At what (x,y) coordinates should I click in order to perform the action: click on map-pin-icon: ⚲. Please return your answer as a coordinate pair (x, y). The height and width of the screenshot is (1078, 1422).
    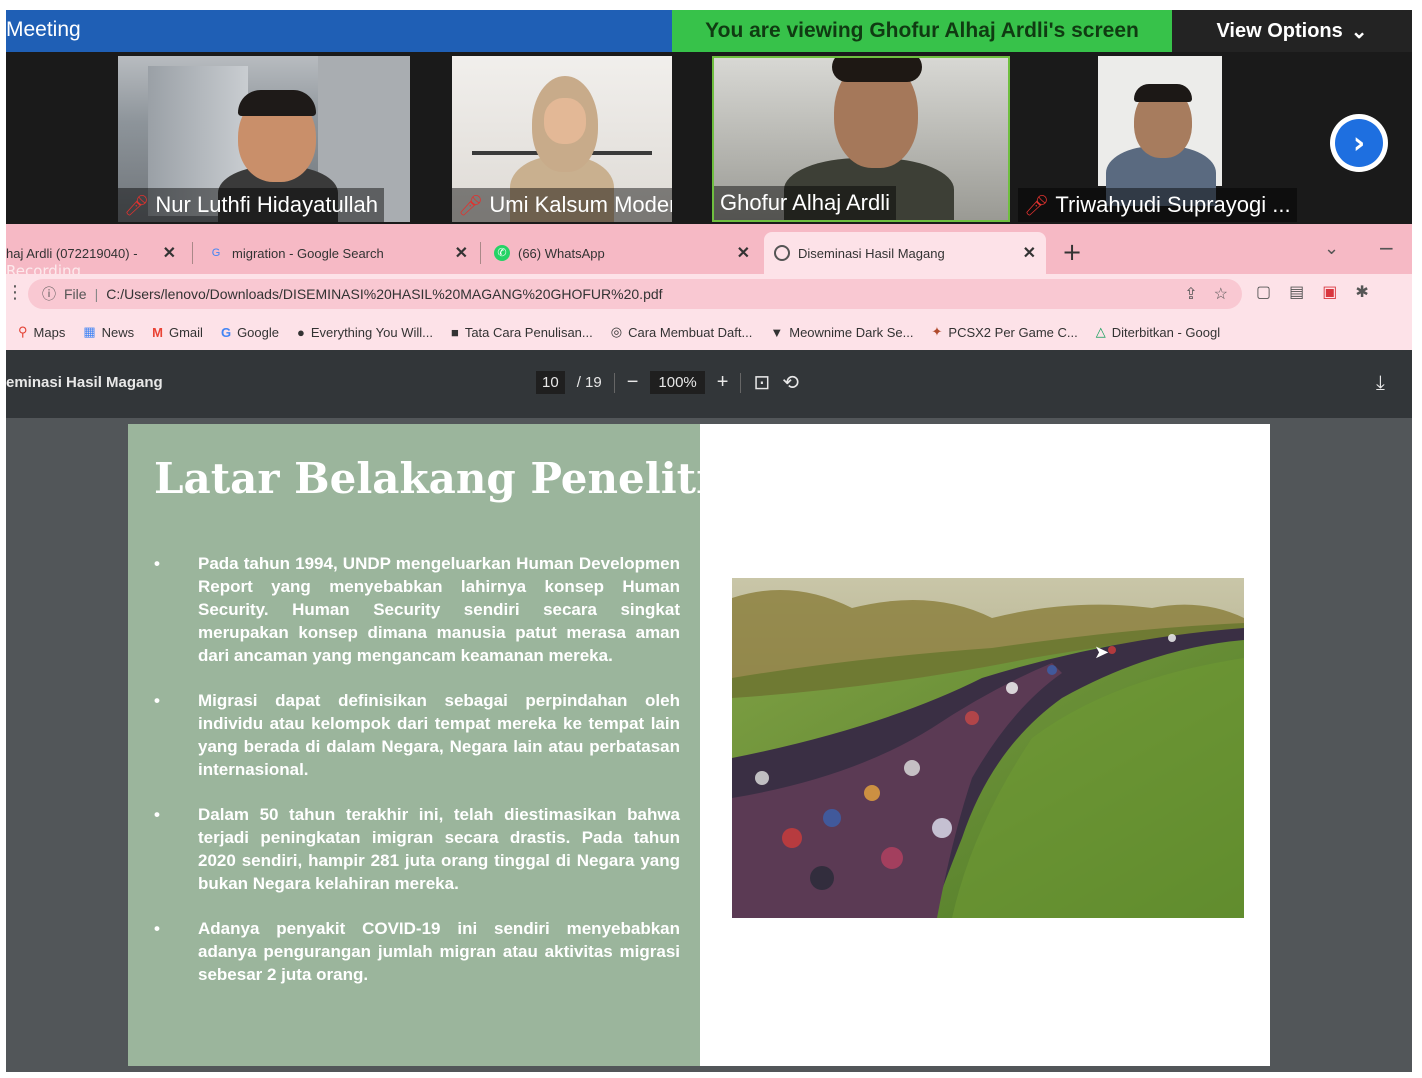
    Looking at the image, I should click on (23, 331).